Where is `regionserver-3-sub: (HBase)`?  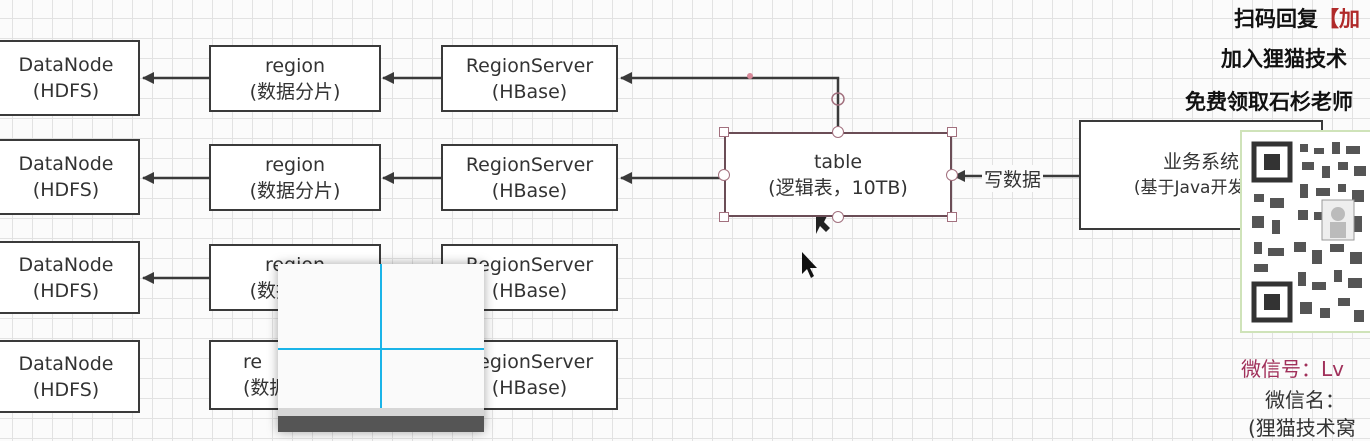 regionserver-3-sub: (HBase) is located at coordinates (529, 290).